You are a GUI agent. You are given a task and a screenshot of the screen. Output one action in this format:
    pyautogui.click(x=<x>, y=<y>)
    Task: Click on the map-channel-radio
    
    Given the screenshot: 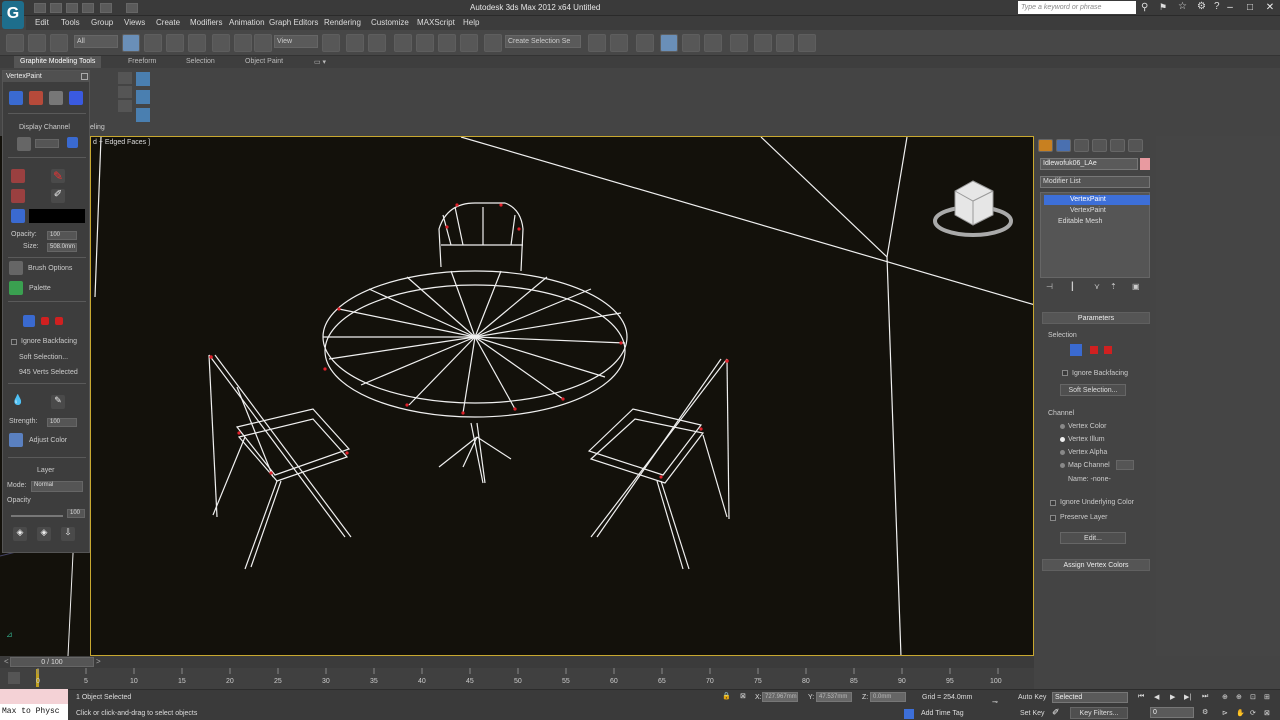 What is the action you would take?
    pyautogui.click(x=1062, y=465)
    